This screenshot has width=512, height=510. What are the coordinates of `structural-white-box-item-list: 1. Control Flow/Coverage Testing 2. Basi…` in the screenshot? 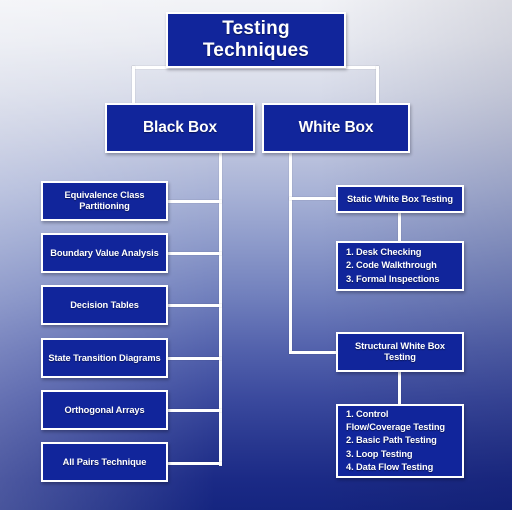 It's located at (400, 441).